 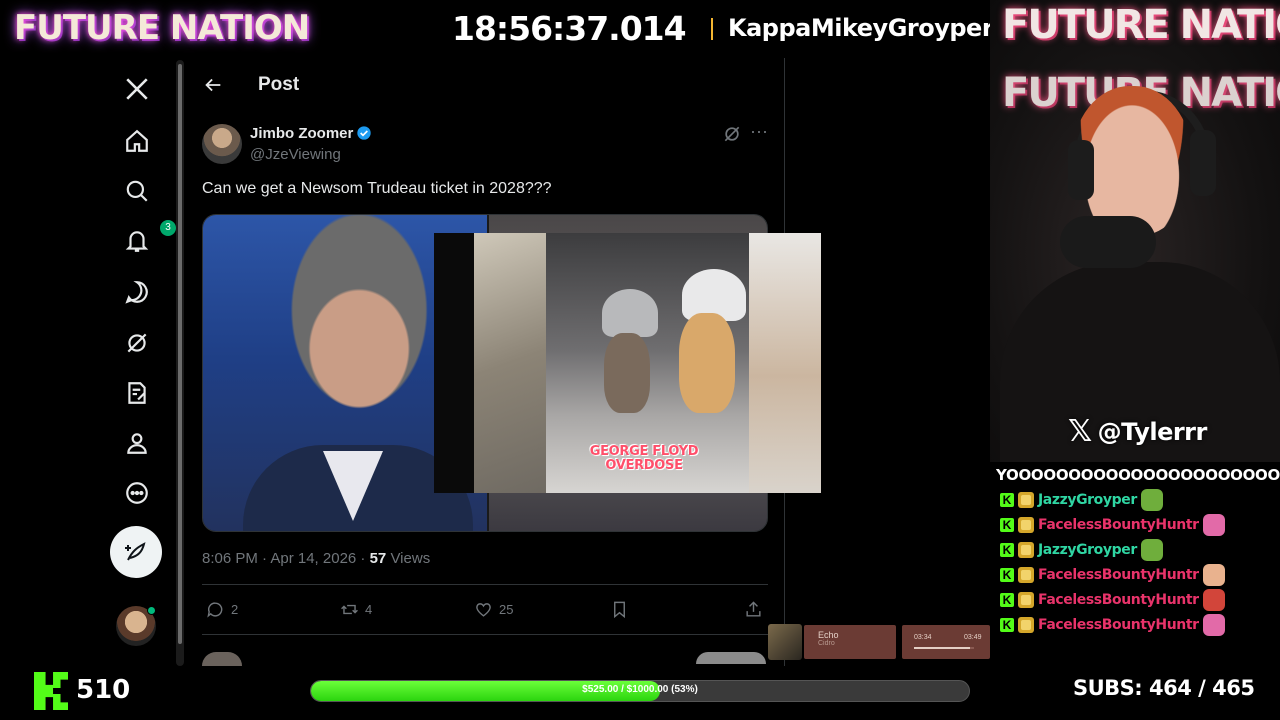 What do you see at coordinates (850, 642) in the screenshot?
I see `track-info: Echo Cidro` at bounding box center [850, 642].